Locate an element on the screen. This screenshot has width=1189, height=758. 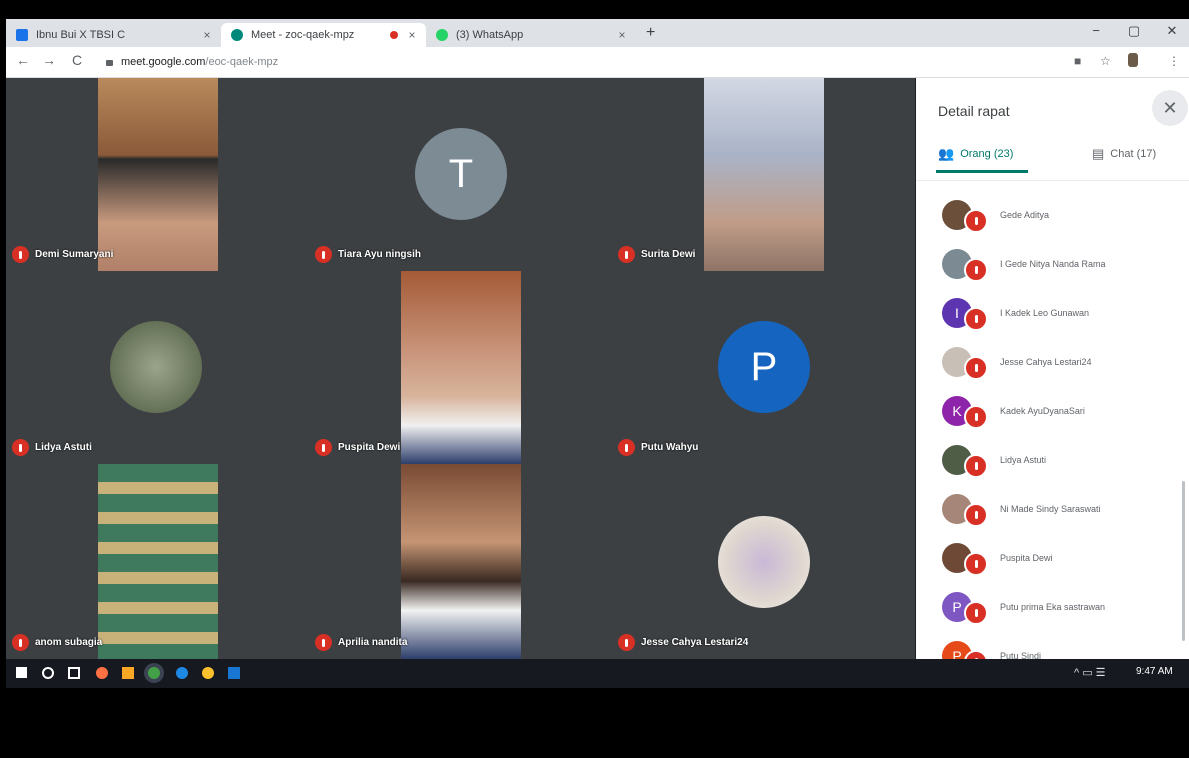
participant-tile: Aprilia nandita is located at coordinates (460, 561).